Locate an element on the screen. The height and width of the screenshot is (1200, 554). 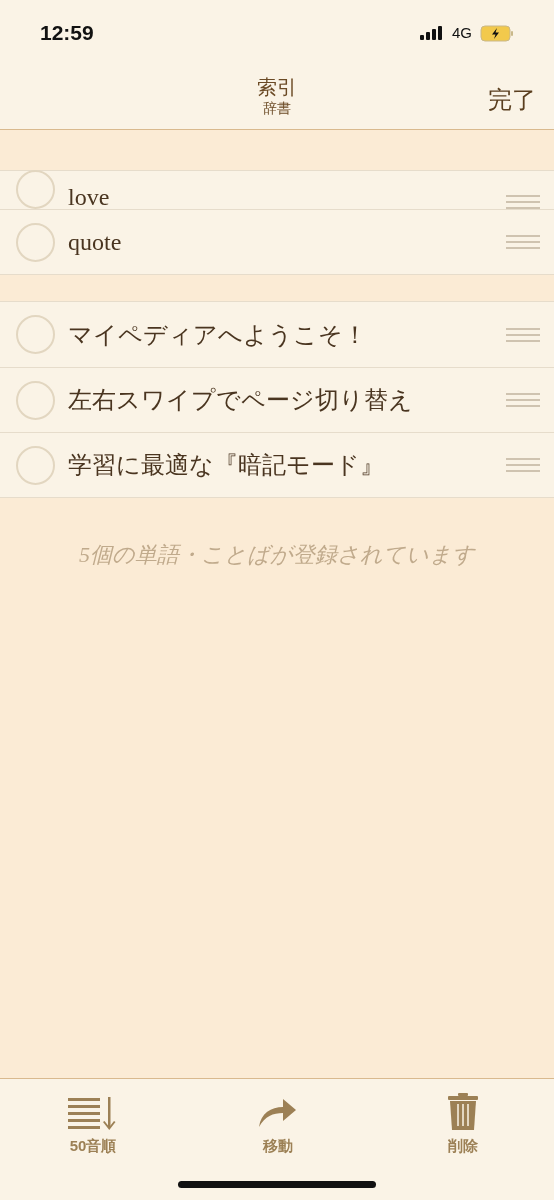
network-label: 4G is located at coordinates (462, 32).